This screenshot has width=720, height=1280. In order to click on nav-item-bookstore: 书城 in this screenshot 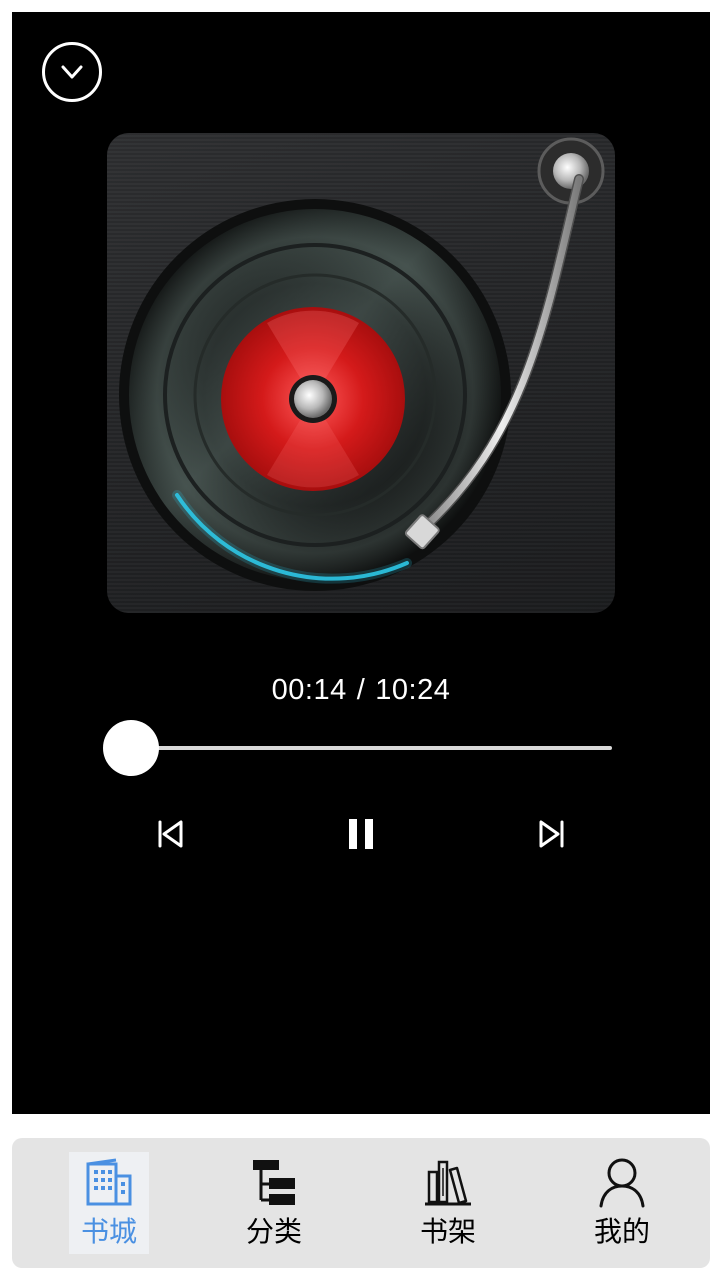, I will do `click(109, 1203)`.